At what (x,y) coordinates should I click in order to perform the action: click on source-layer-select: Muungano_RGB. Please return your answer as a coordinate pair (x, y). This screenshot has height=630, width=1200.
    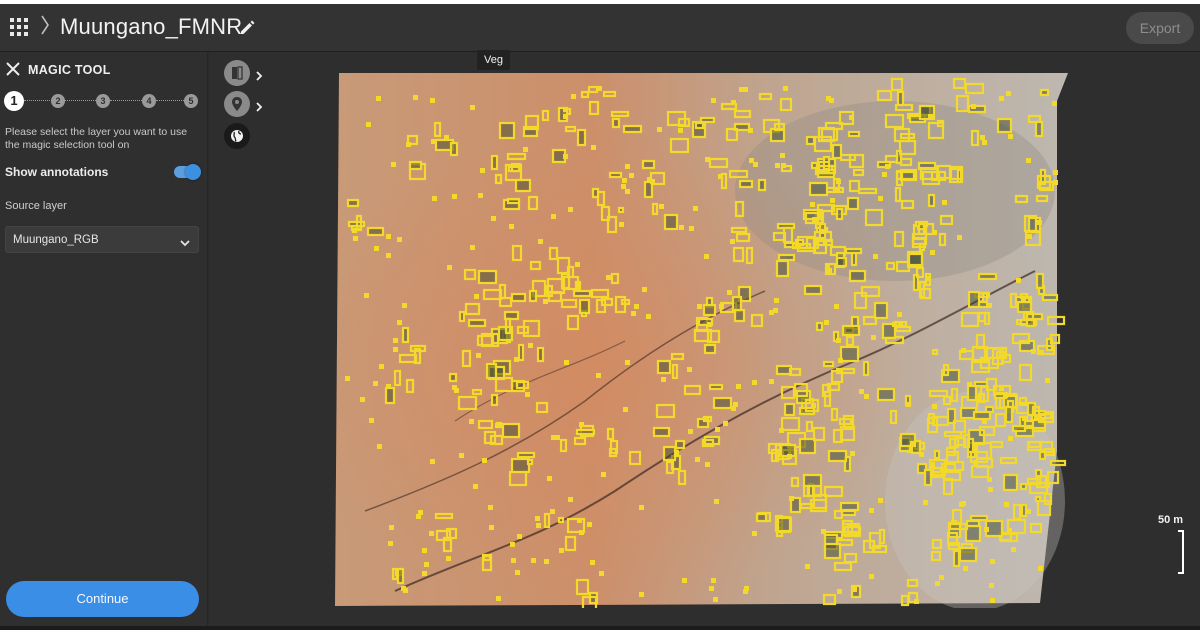
    Looking at the image, I should click on (102, 239).